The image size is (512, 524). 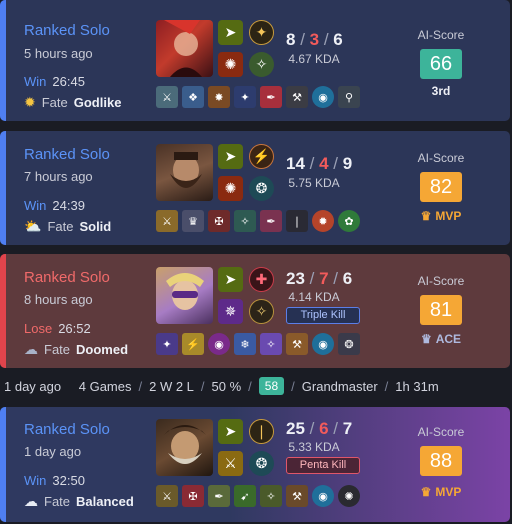 I want to click on storm-cloud-icon: ☁, so click(x=31, y=349).